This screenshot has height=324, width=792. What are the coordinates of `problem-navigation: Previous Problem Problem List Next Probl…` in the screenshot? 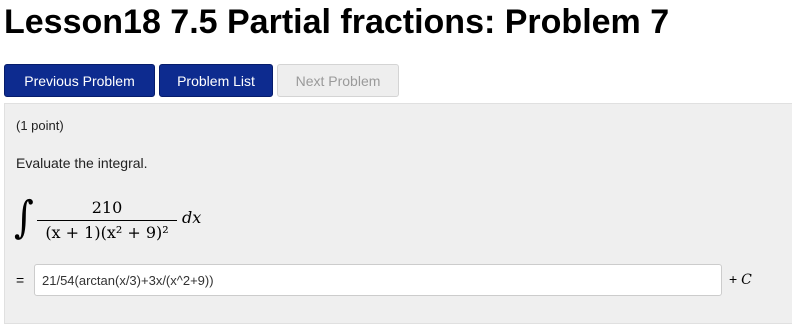 It's located at (201, 80).